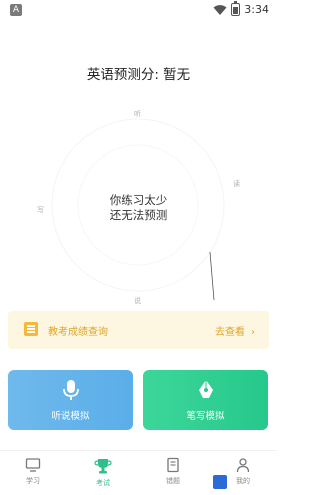  I want to click on watermark-logo, so click(220, 482).